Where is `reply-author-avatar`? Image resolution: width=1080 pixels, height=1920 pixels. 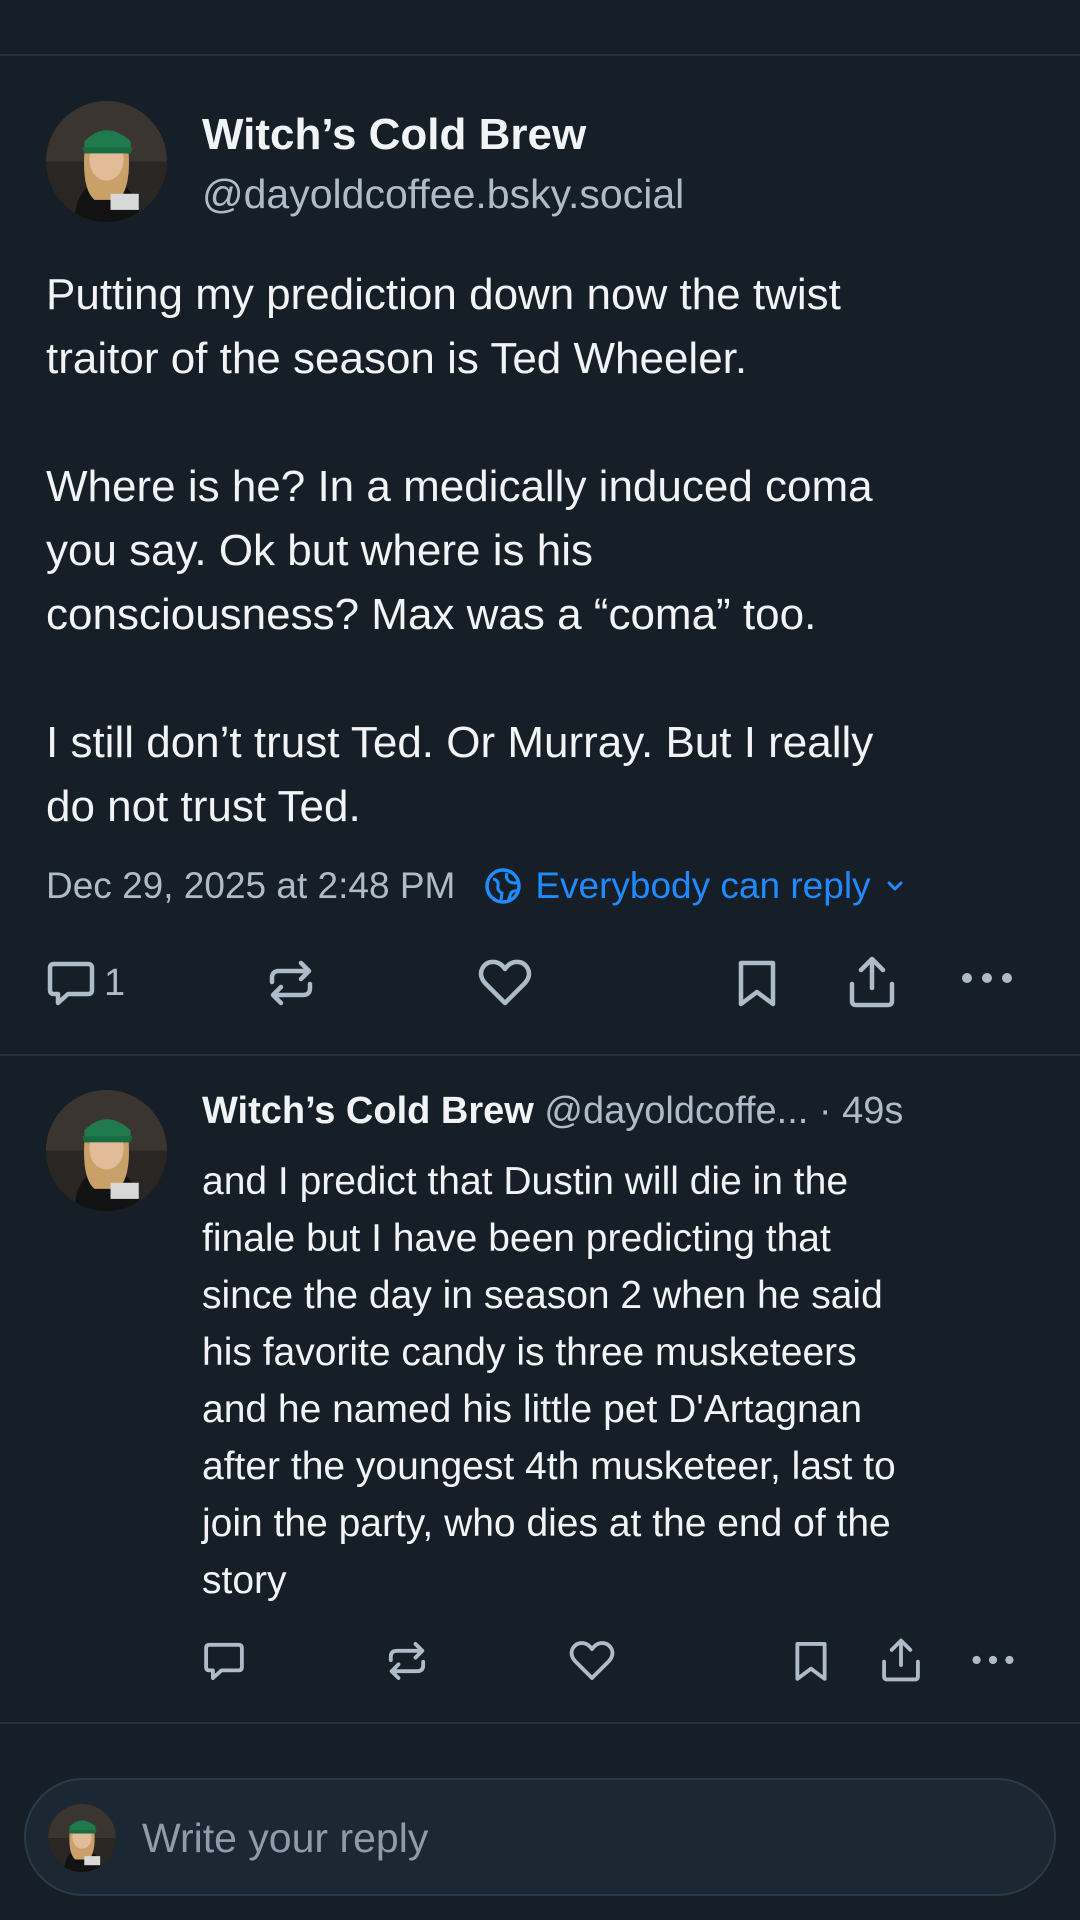 reply-author-avatar is located at coordinates (106, 1150).